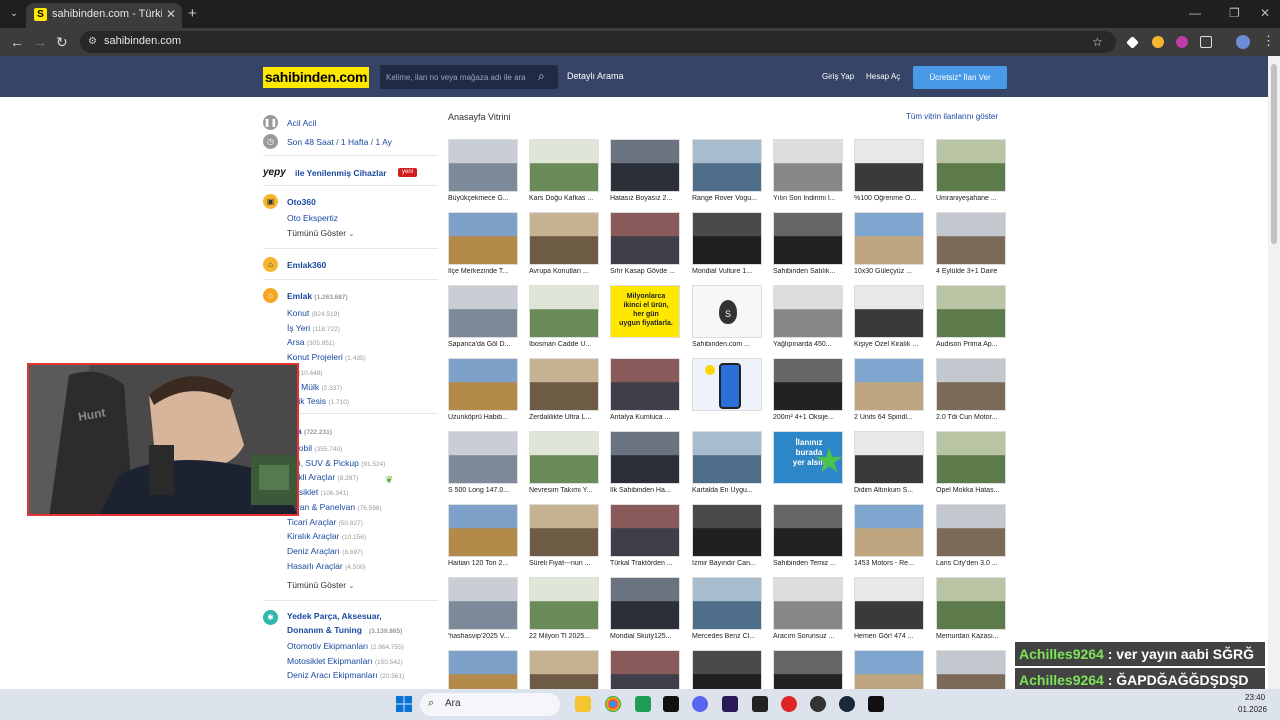 The image size is (1280, 720). I want to click on windows-start-icon, so click(404, 704).